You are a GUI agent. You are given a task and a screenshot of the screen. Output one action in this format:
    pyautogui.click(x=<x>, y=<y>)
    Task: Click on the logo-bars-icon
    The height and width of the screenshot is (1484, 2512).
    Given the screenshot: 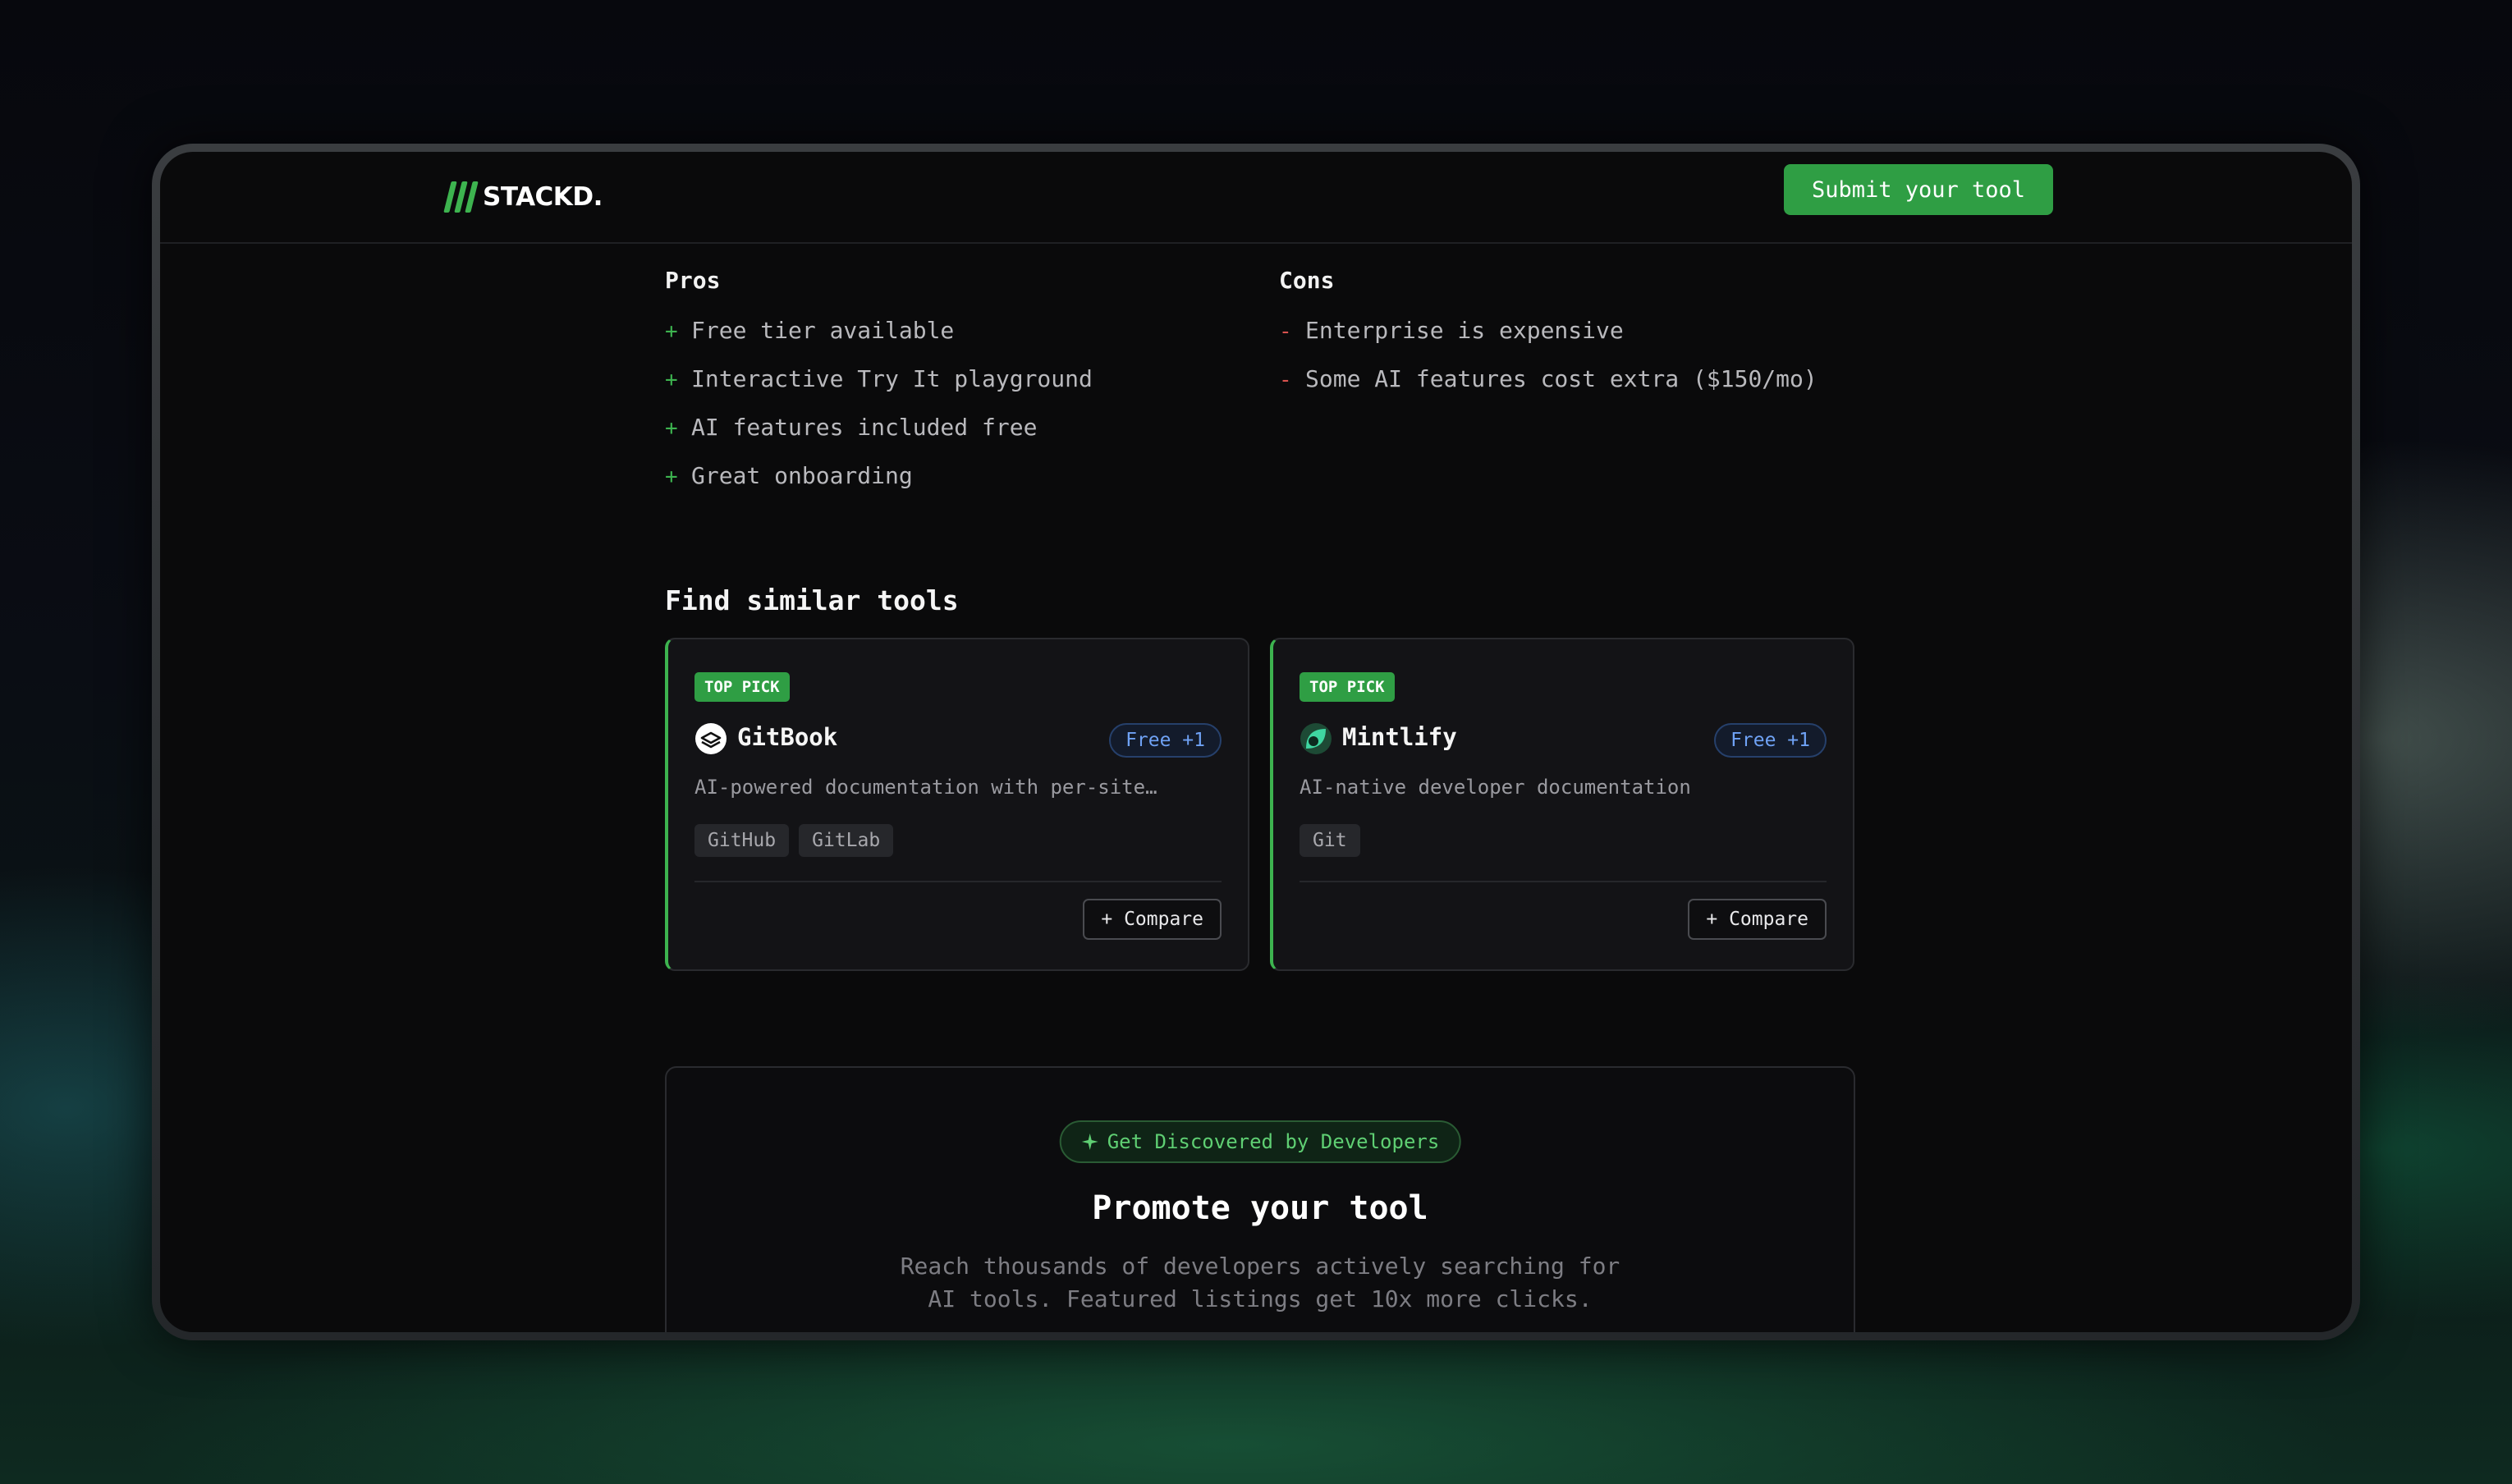 What is the action you would take?
    pyautogui.click(x=461, y=197)
    